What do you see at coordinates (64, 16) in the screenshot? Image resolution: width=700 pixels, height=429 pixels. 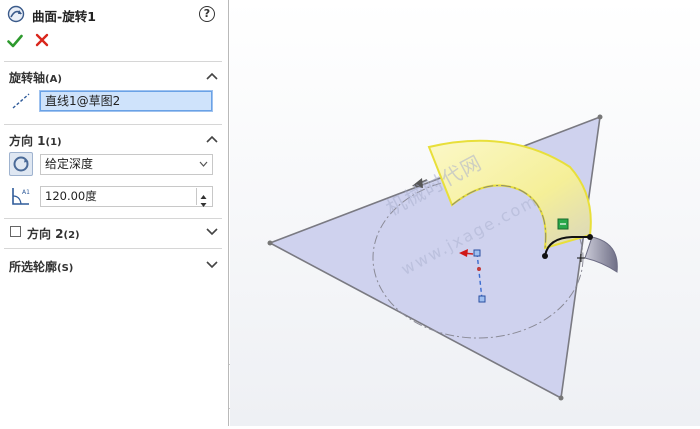 I see `feature-title: 曲面-旋转1` at bounding box center [64, 16].